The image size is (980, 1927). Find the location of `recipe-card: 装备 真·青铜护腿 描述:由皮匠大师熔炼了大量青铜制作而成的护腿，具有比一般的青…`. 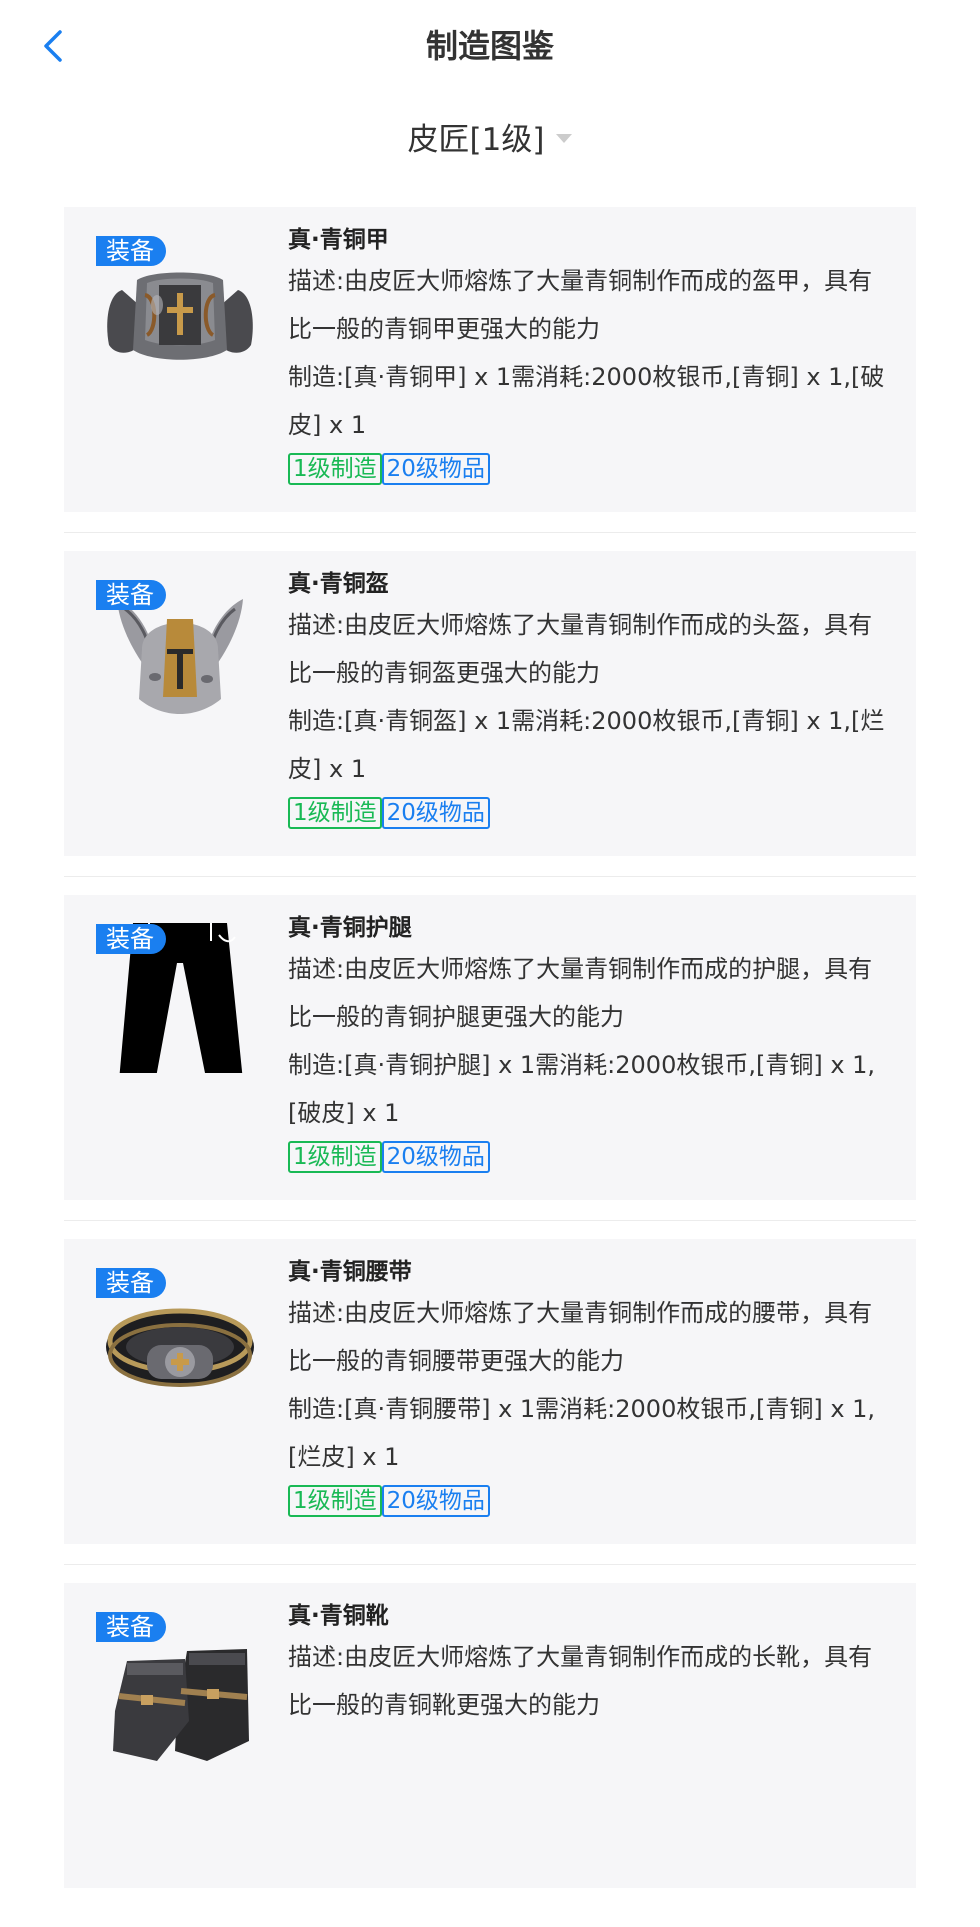

recipe-card: 装备 真·青铜护腿 描述:由皮匠大师熔炼了大量青铜制作而成的护腿，具有比一般的青… is located at coordinates (490, 1058).